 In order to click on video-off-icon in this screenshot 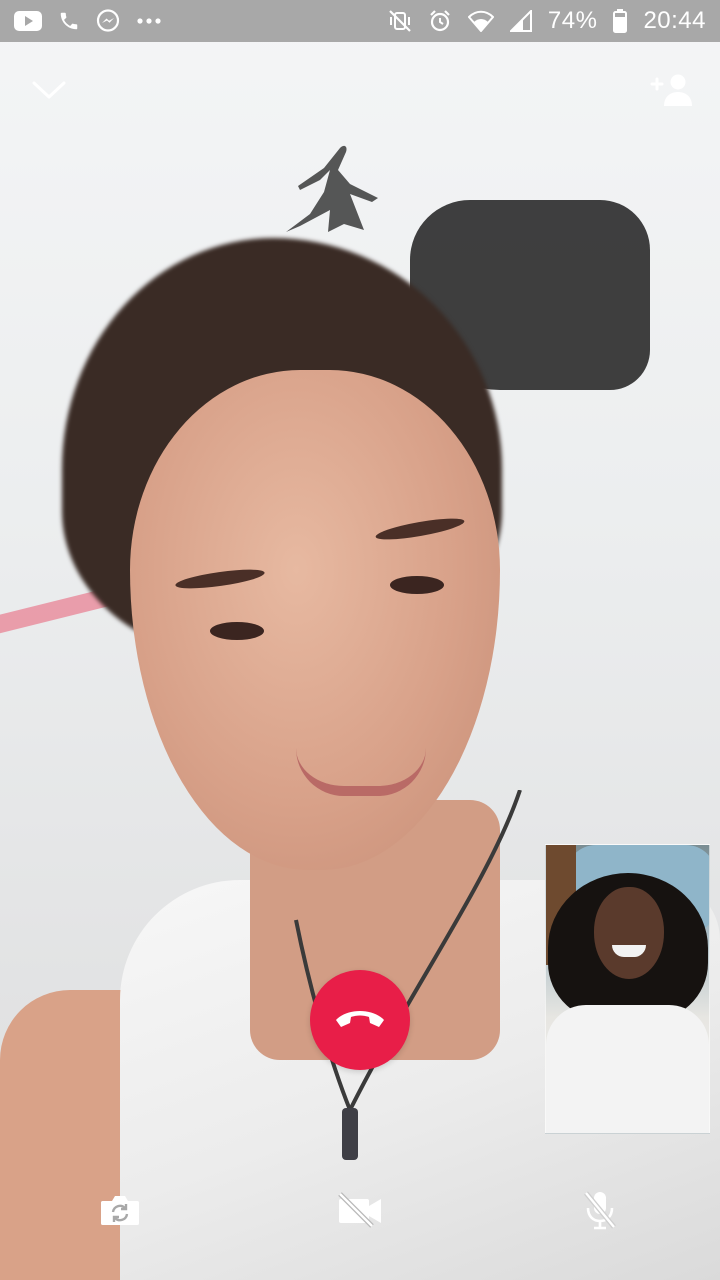, I will do `click(360, 1212)`.